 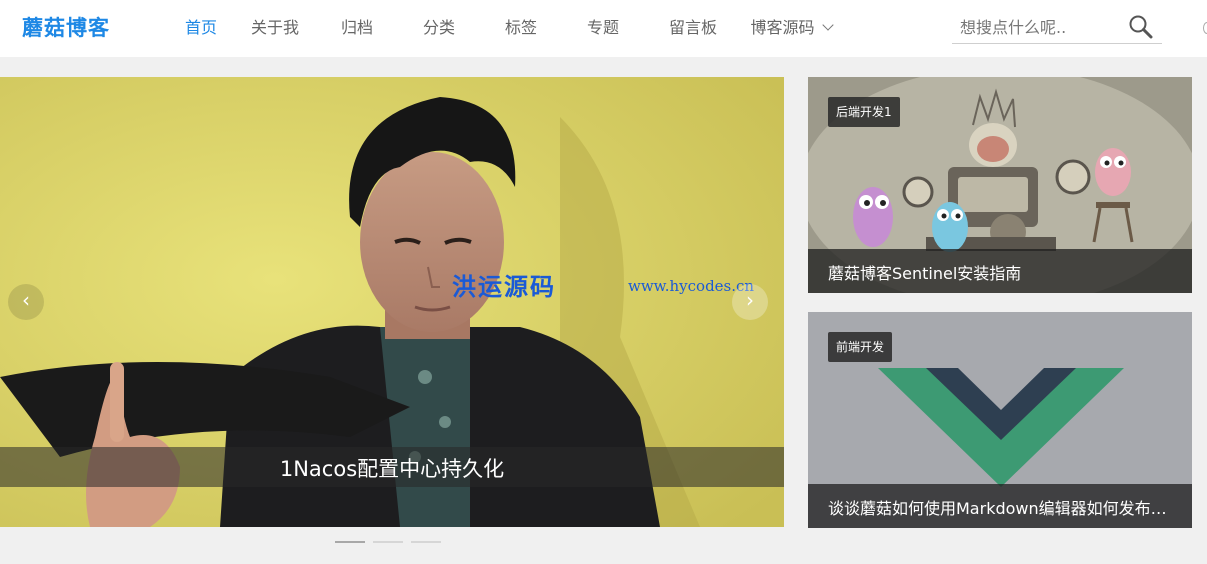 I want to click on nav-label: 专题, so click(x=602, y=27).